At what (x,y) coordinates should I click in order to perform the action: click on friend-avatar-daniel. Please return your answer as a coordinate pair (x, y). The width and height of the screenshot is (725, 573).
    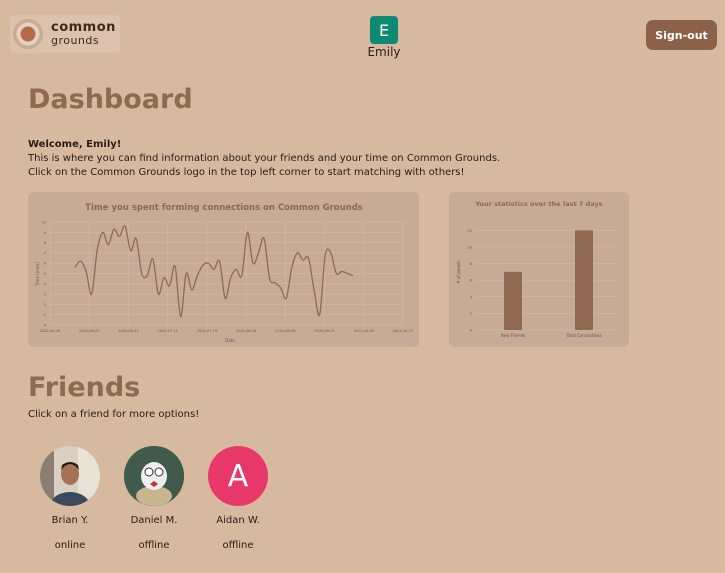
    Looking at the image, I should click on (154, 476).